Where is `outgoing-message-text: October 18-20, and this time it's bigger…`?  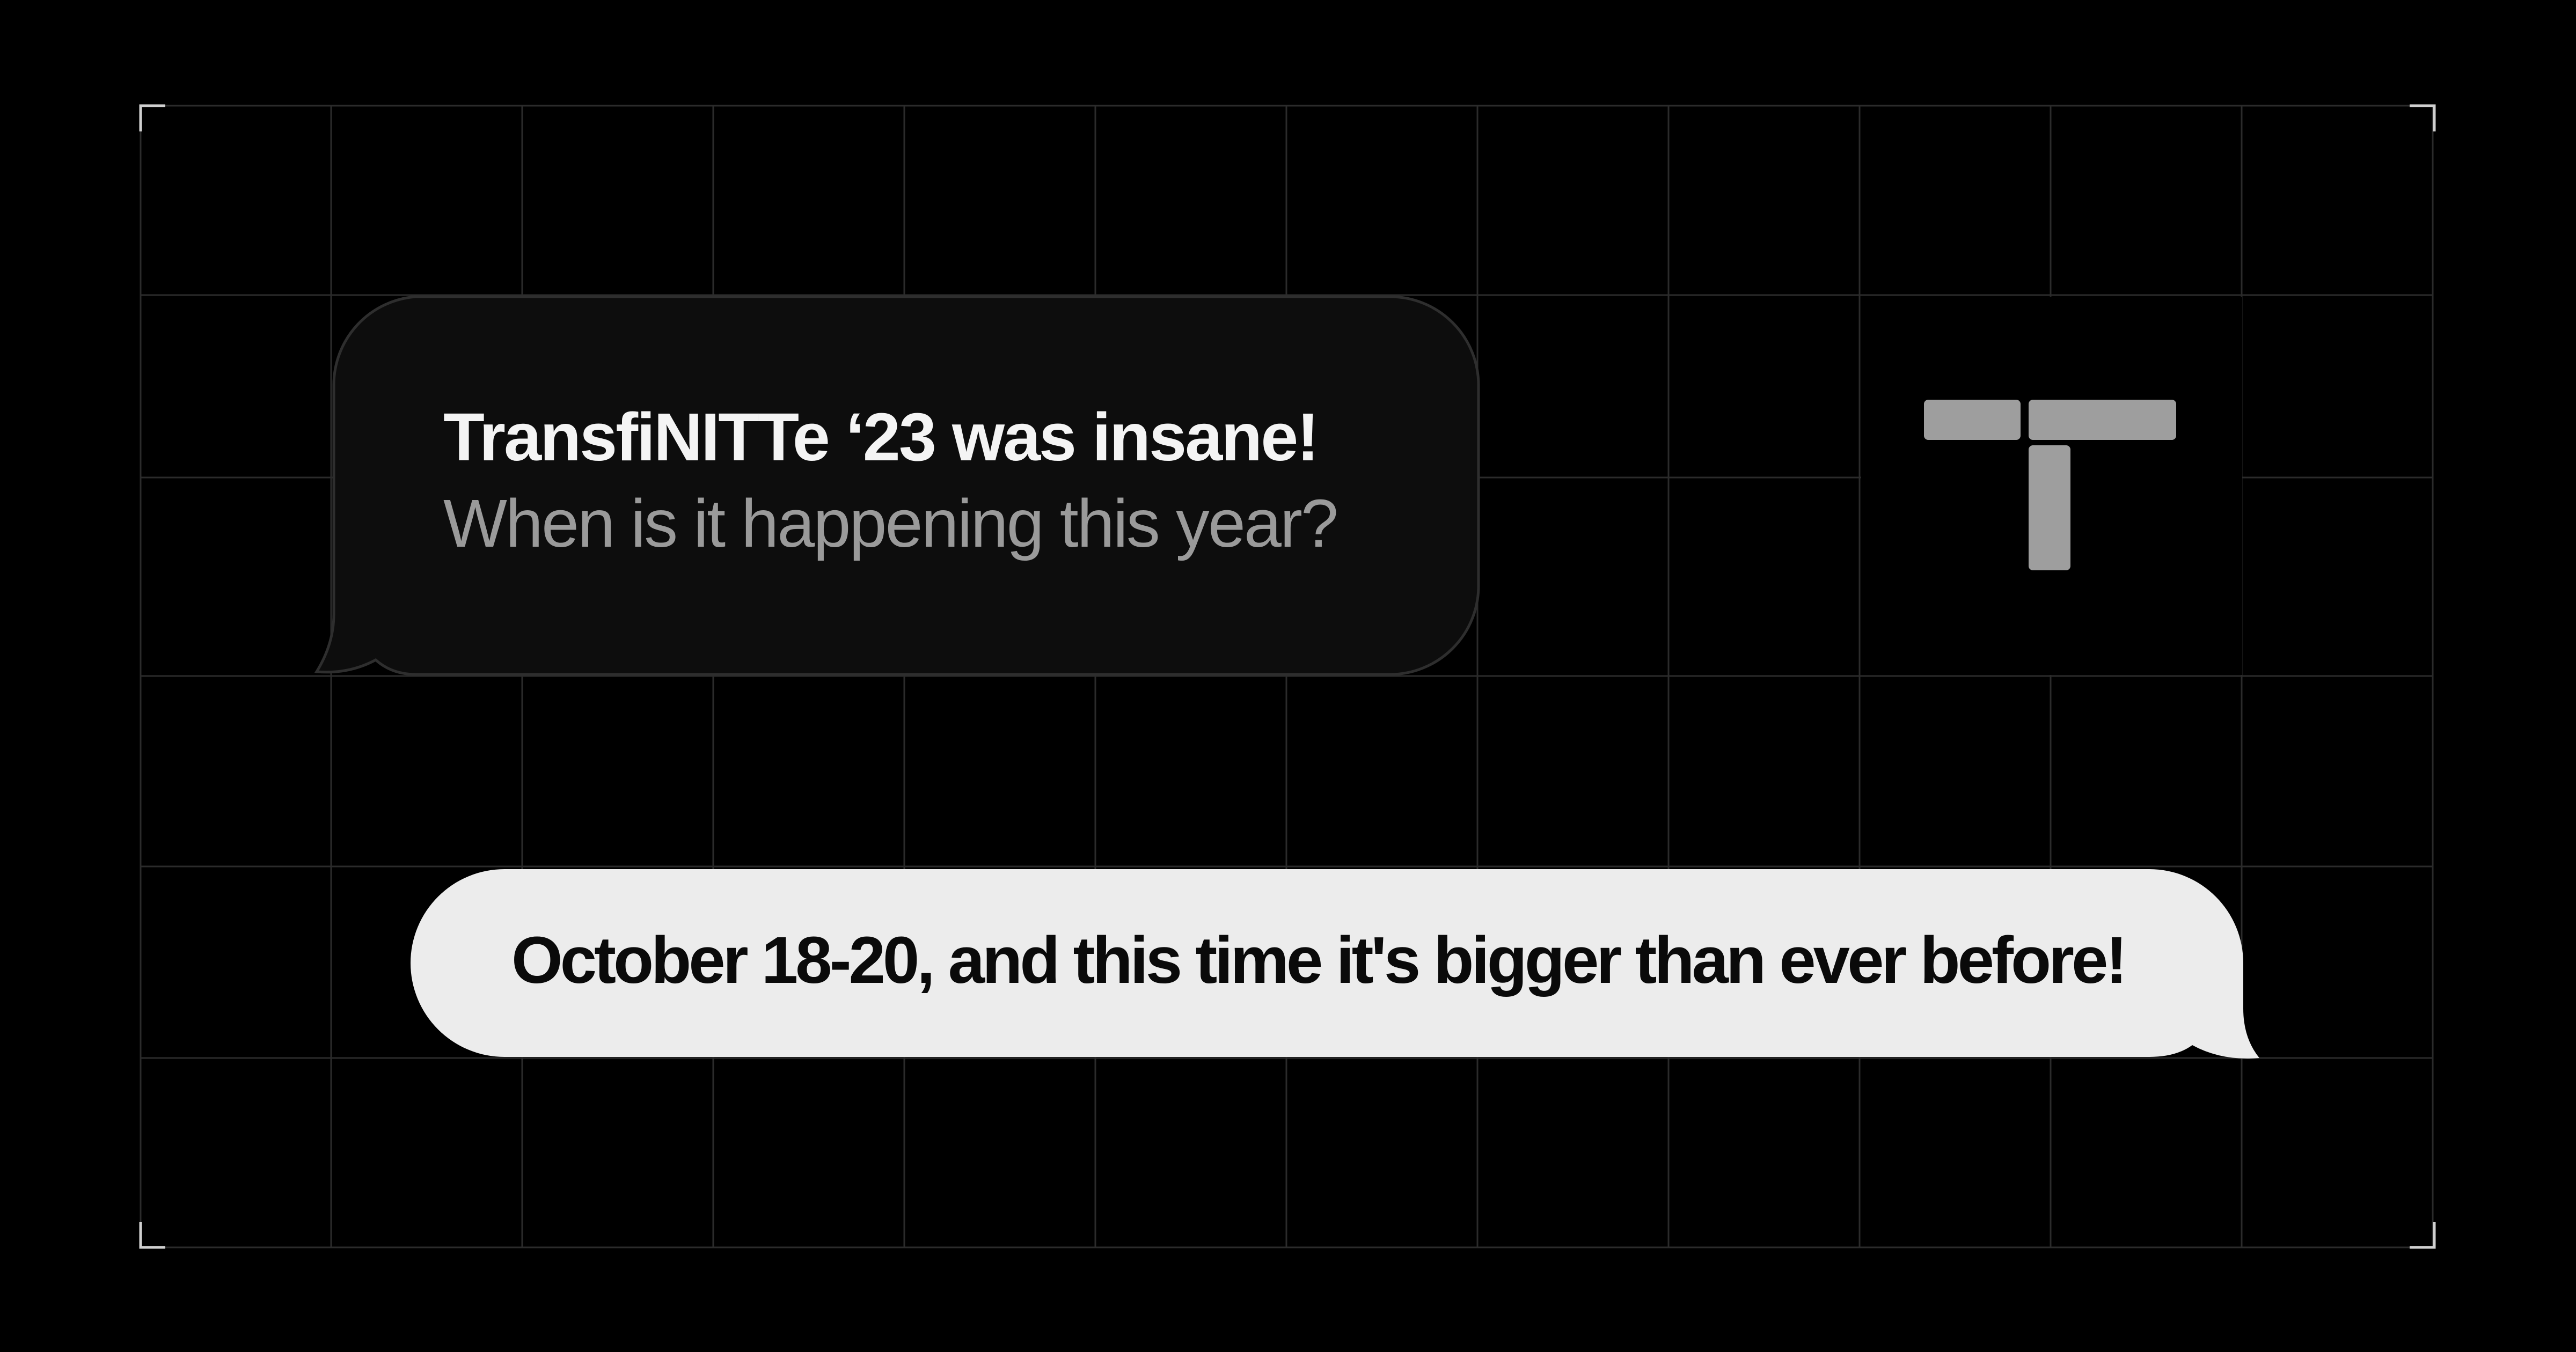 outgoing-message-text: October 18-20, and this time it's bigger… is located at coordinates (1319, 960).